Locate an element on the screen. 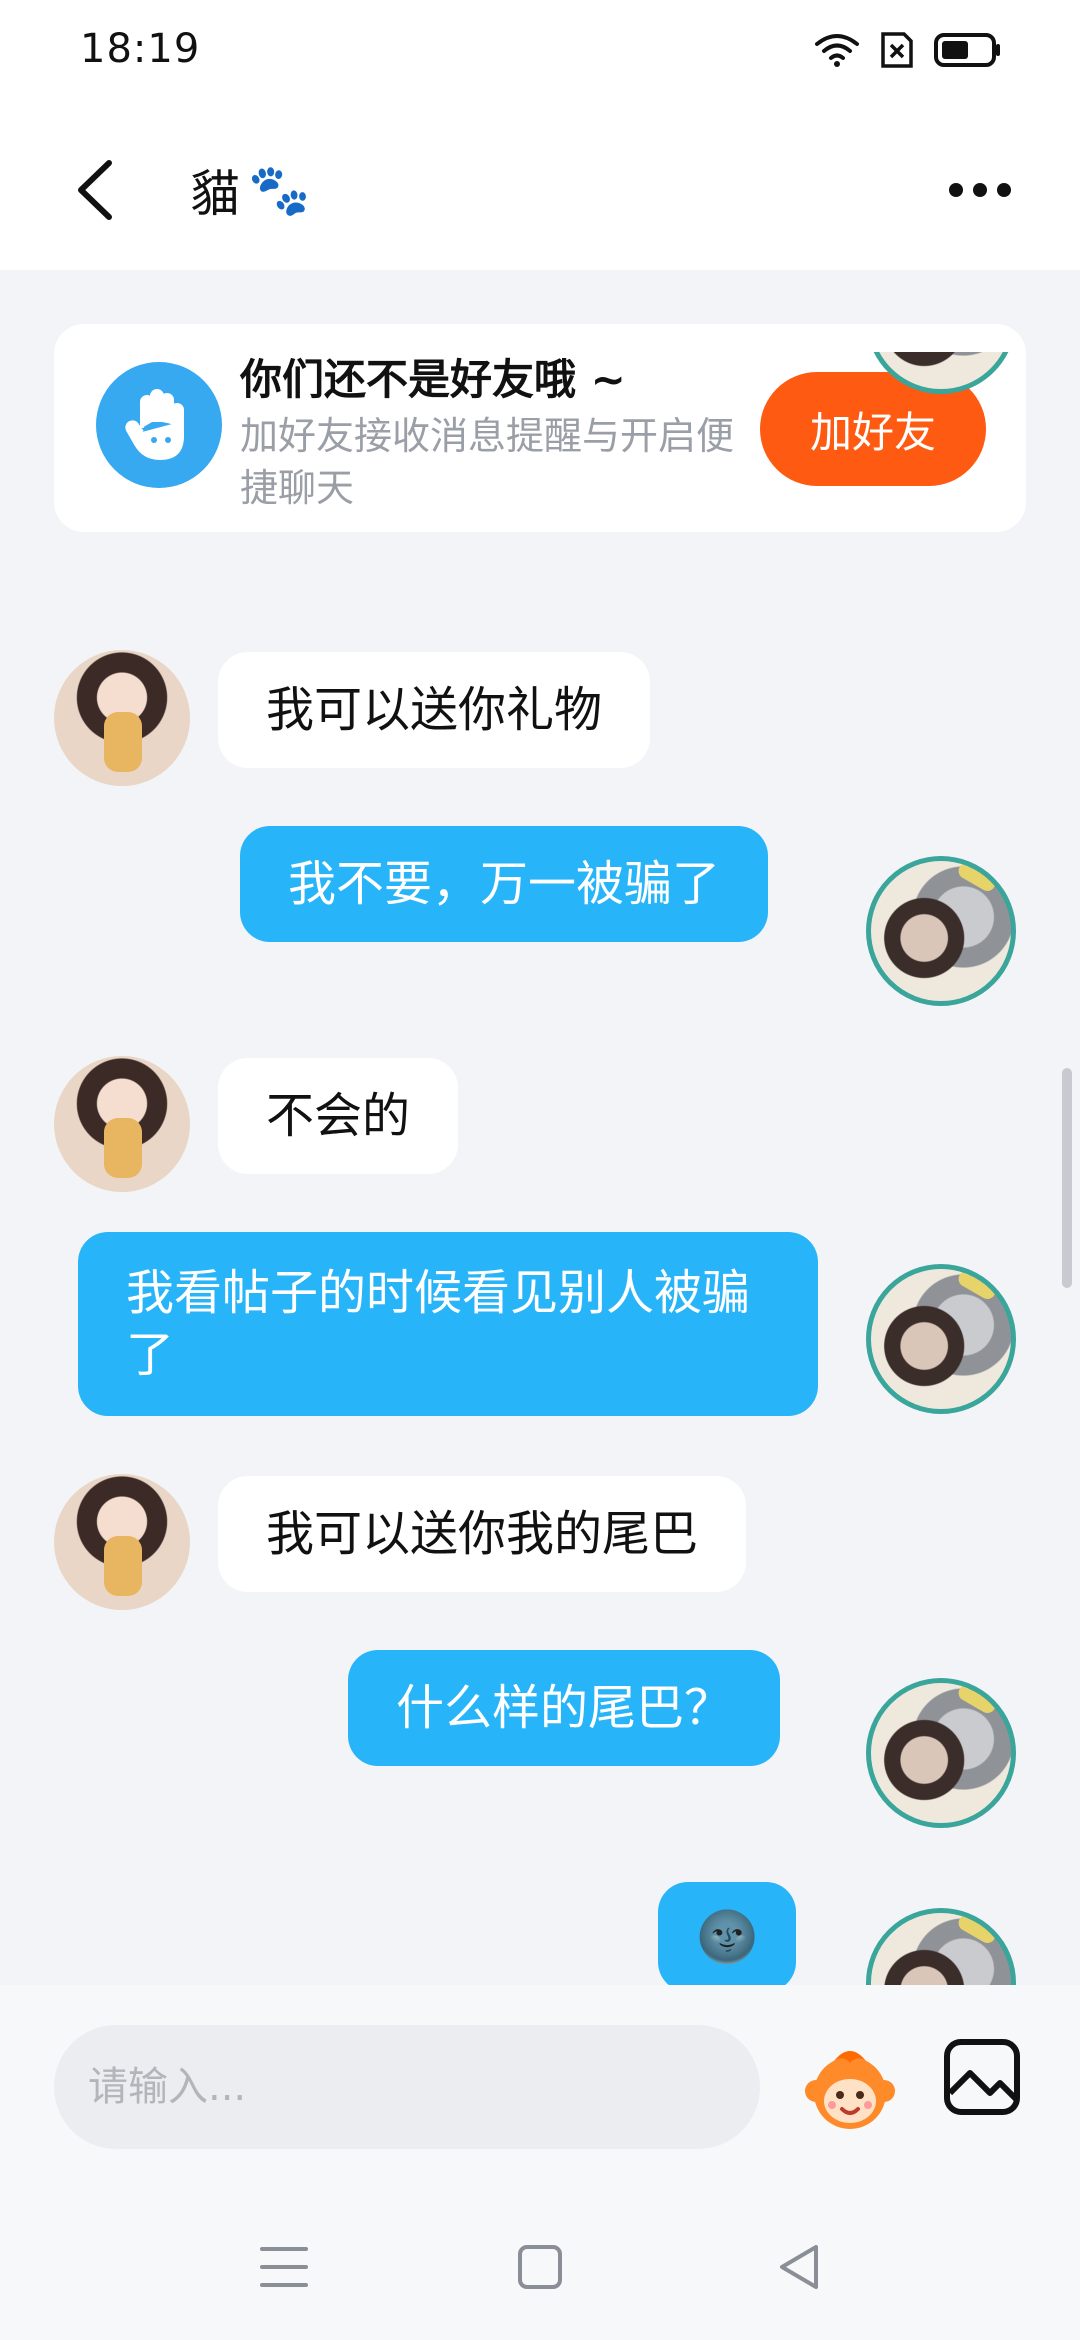 The image size is (1080, 2340). message-bubble-incoming: 我可以送你我的尾巴 is located at coordinates (482, 1534).